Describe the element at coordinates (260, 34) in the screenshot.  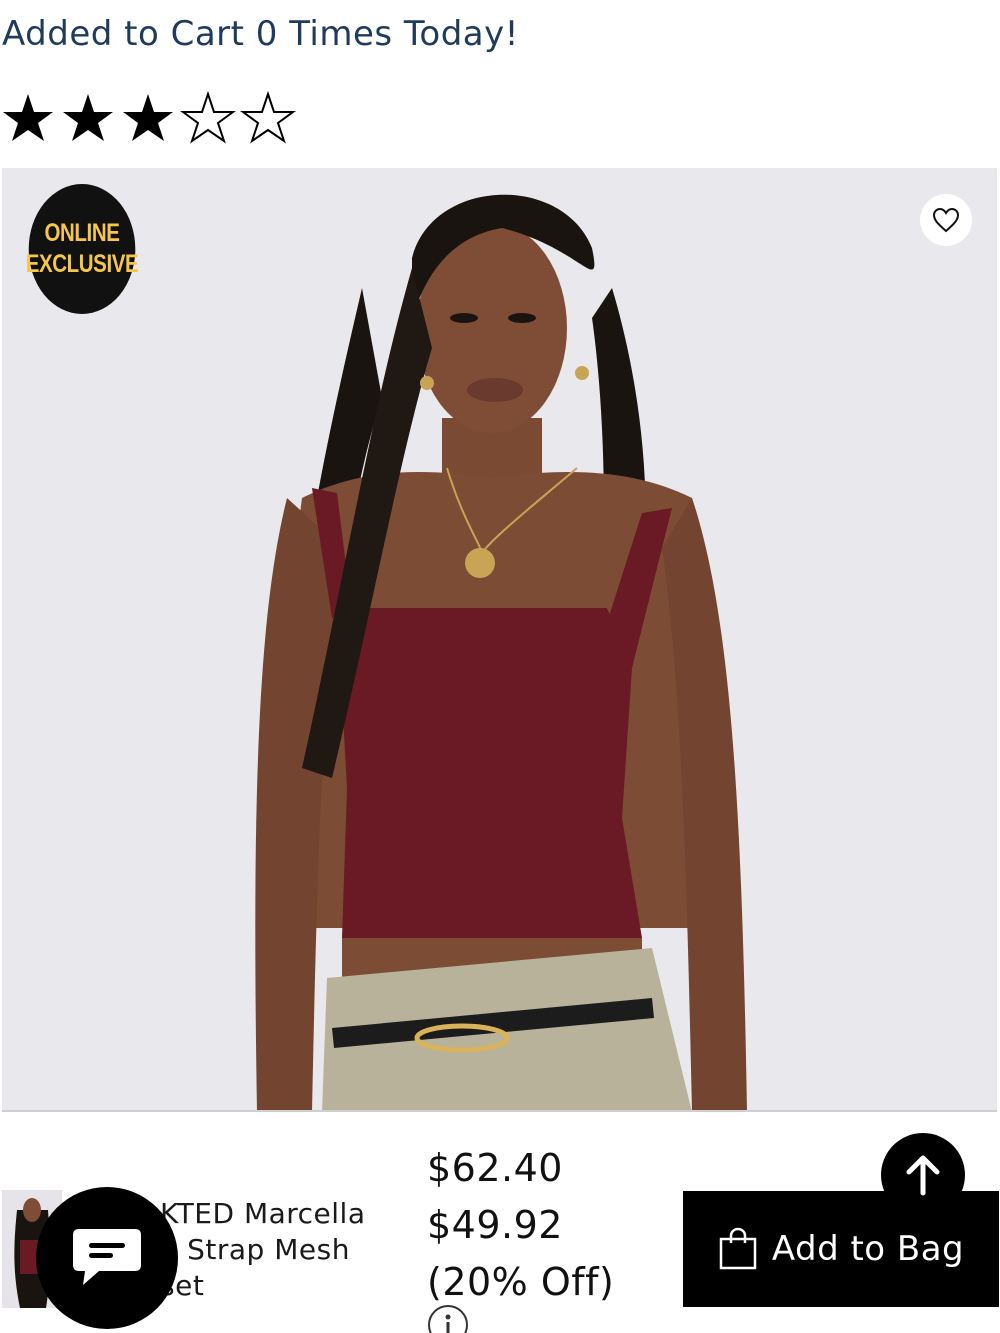
I see `cart-count-notice: Added to Cart 0 Times Today!` at that location.